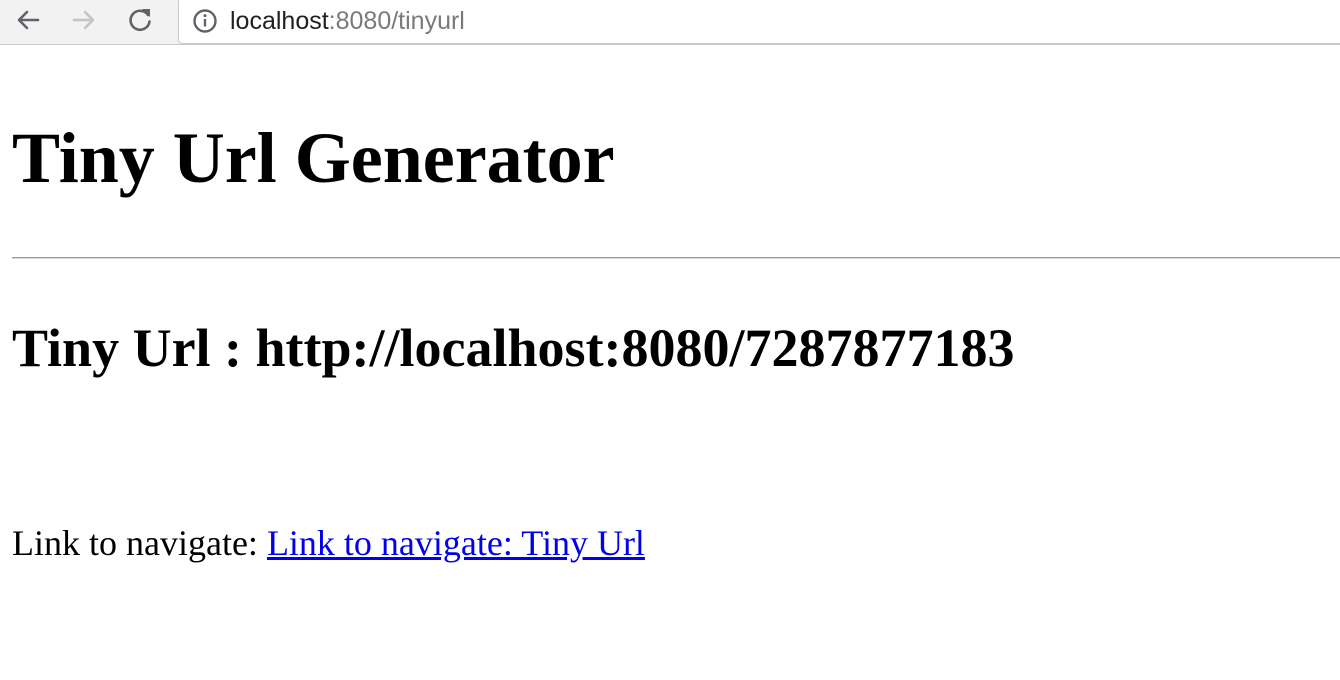 The height and width of the screenshot is (680, 1340). I want to click on reload-button, so click(140, 20).